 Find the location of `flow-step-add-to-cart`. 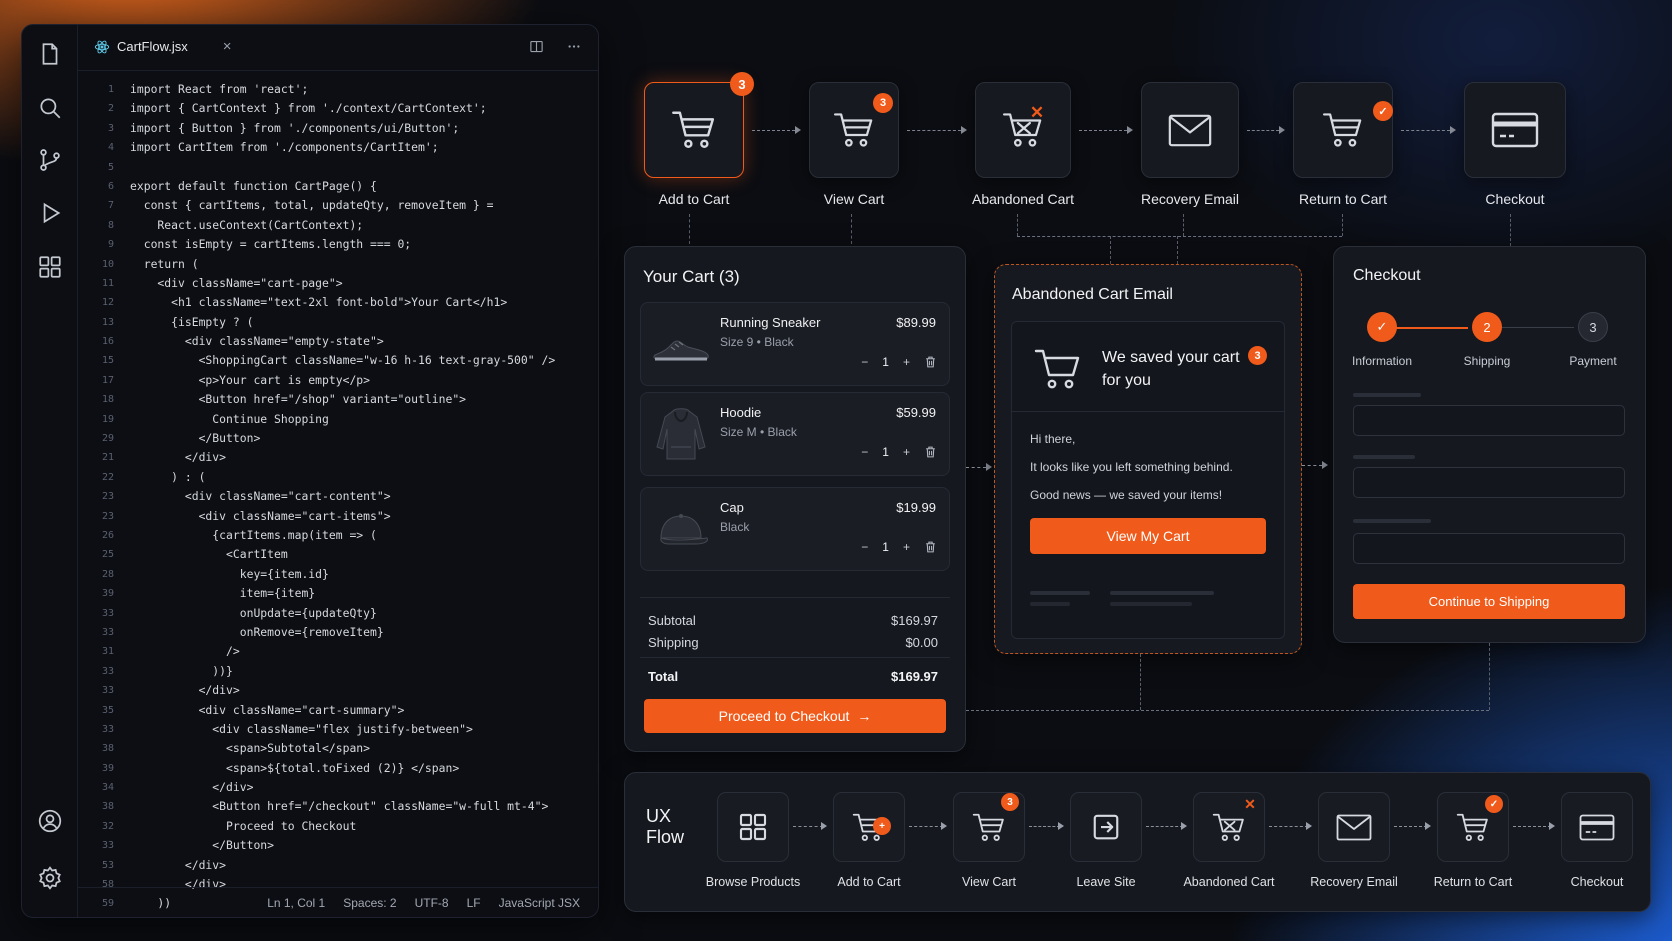

flow-step-add-to-cart is located at coordinates (694, 130).